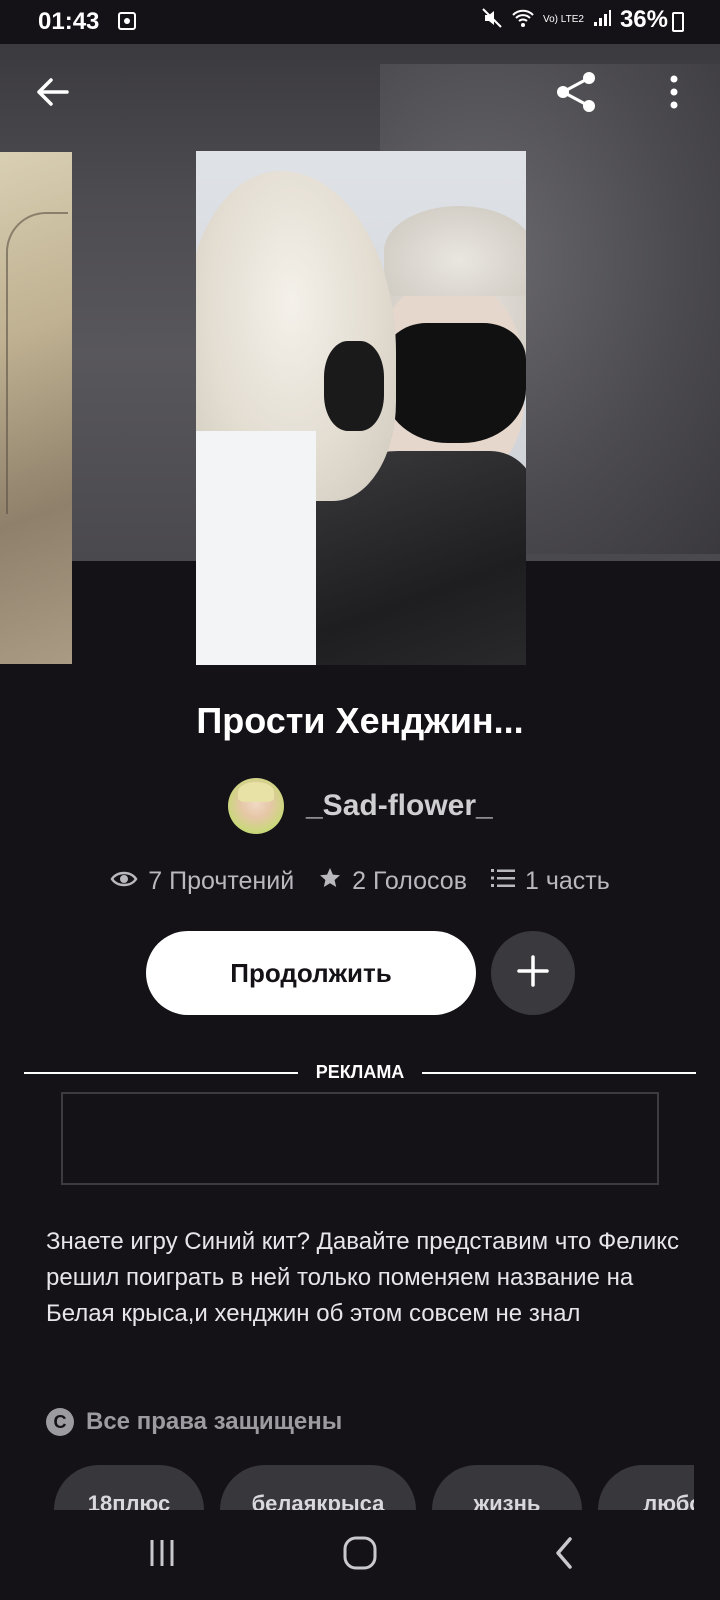 The width and height of the screenshot is (720, 1600). What do you see at coordinates (129, 1487) in the screenshot?
I see `tag-chip: 18плюс` at bounding box center [129, 1487].